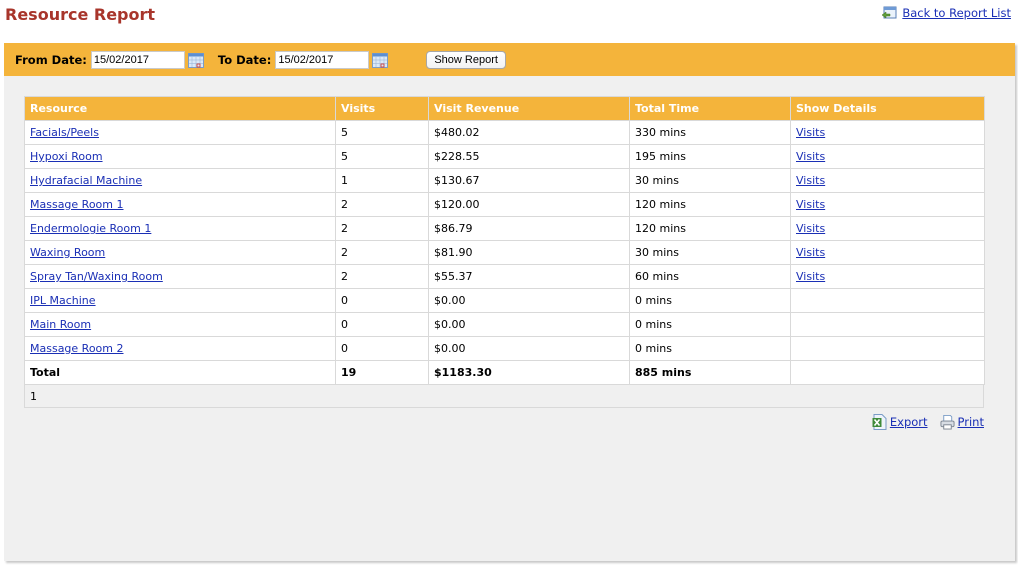  I want to click on visit-revenue: $130.67, so click(529, 180).